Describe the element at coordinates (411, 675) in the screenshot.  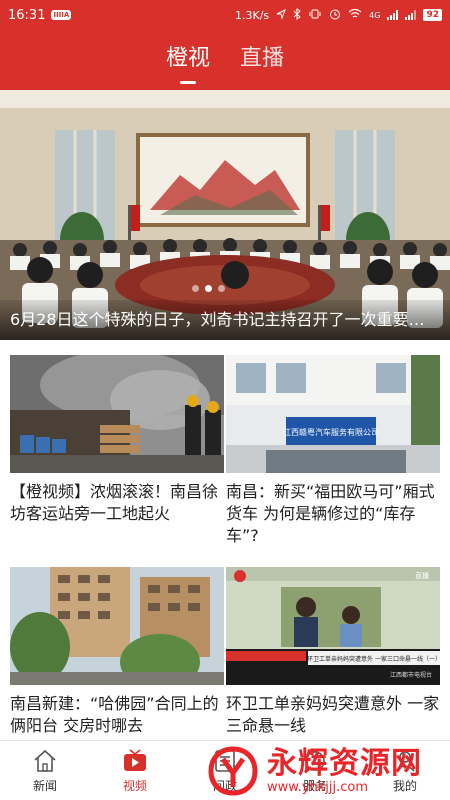
I see `tv-station-text: 江西都市电视台` at that location.